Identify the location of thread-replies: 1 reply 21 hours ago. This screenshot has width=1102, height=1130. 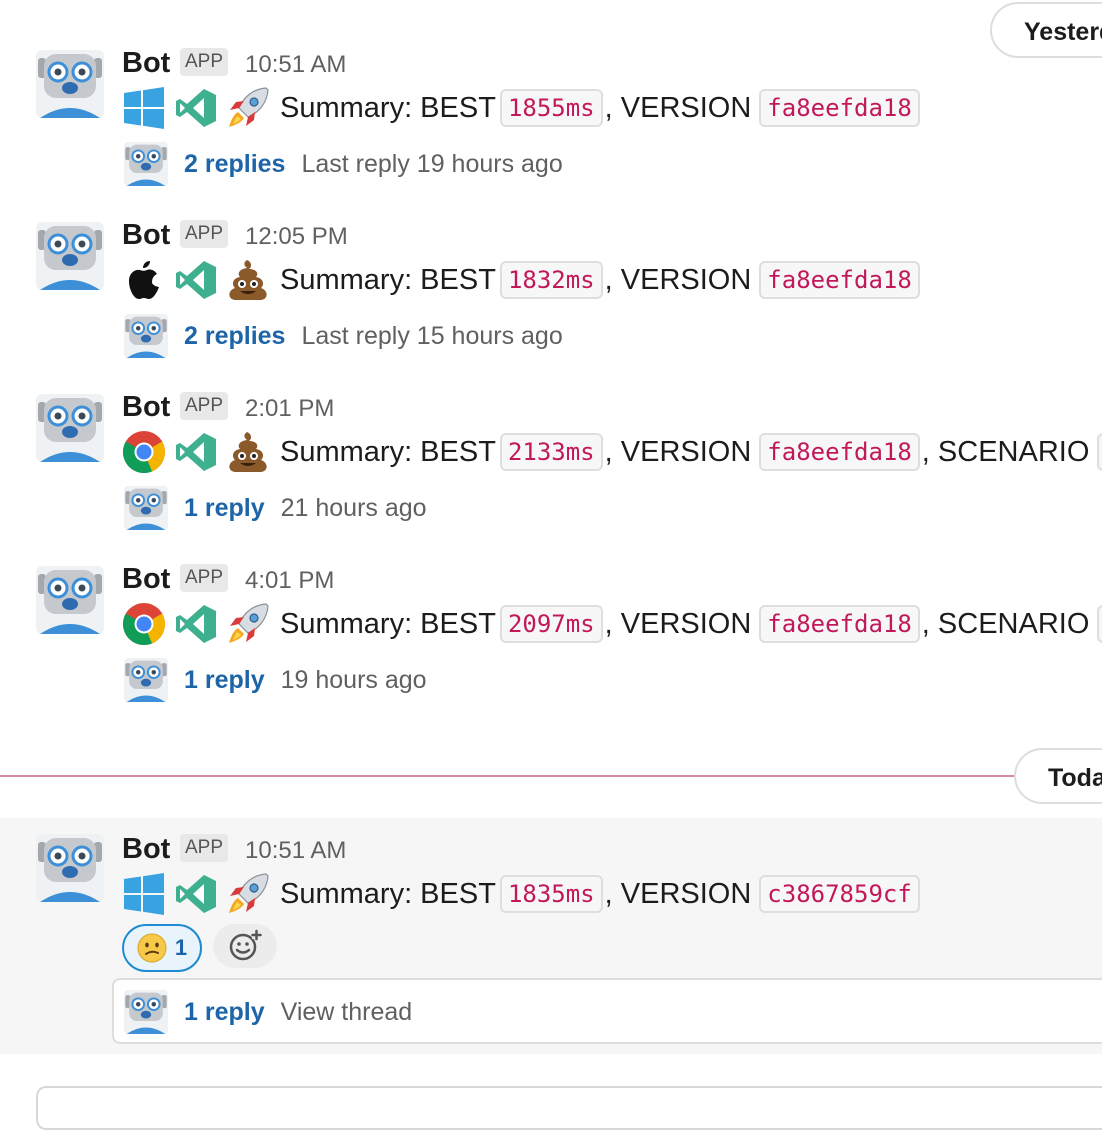
(275, 508).